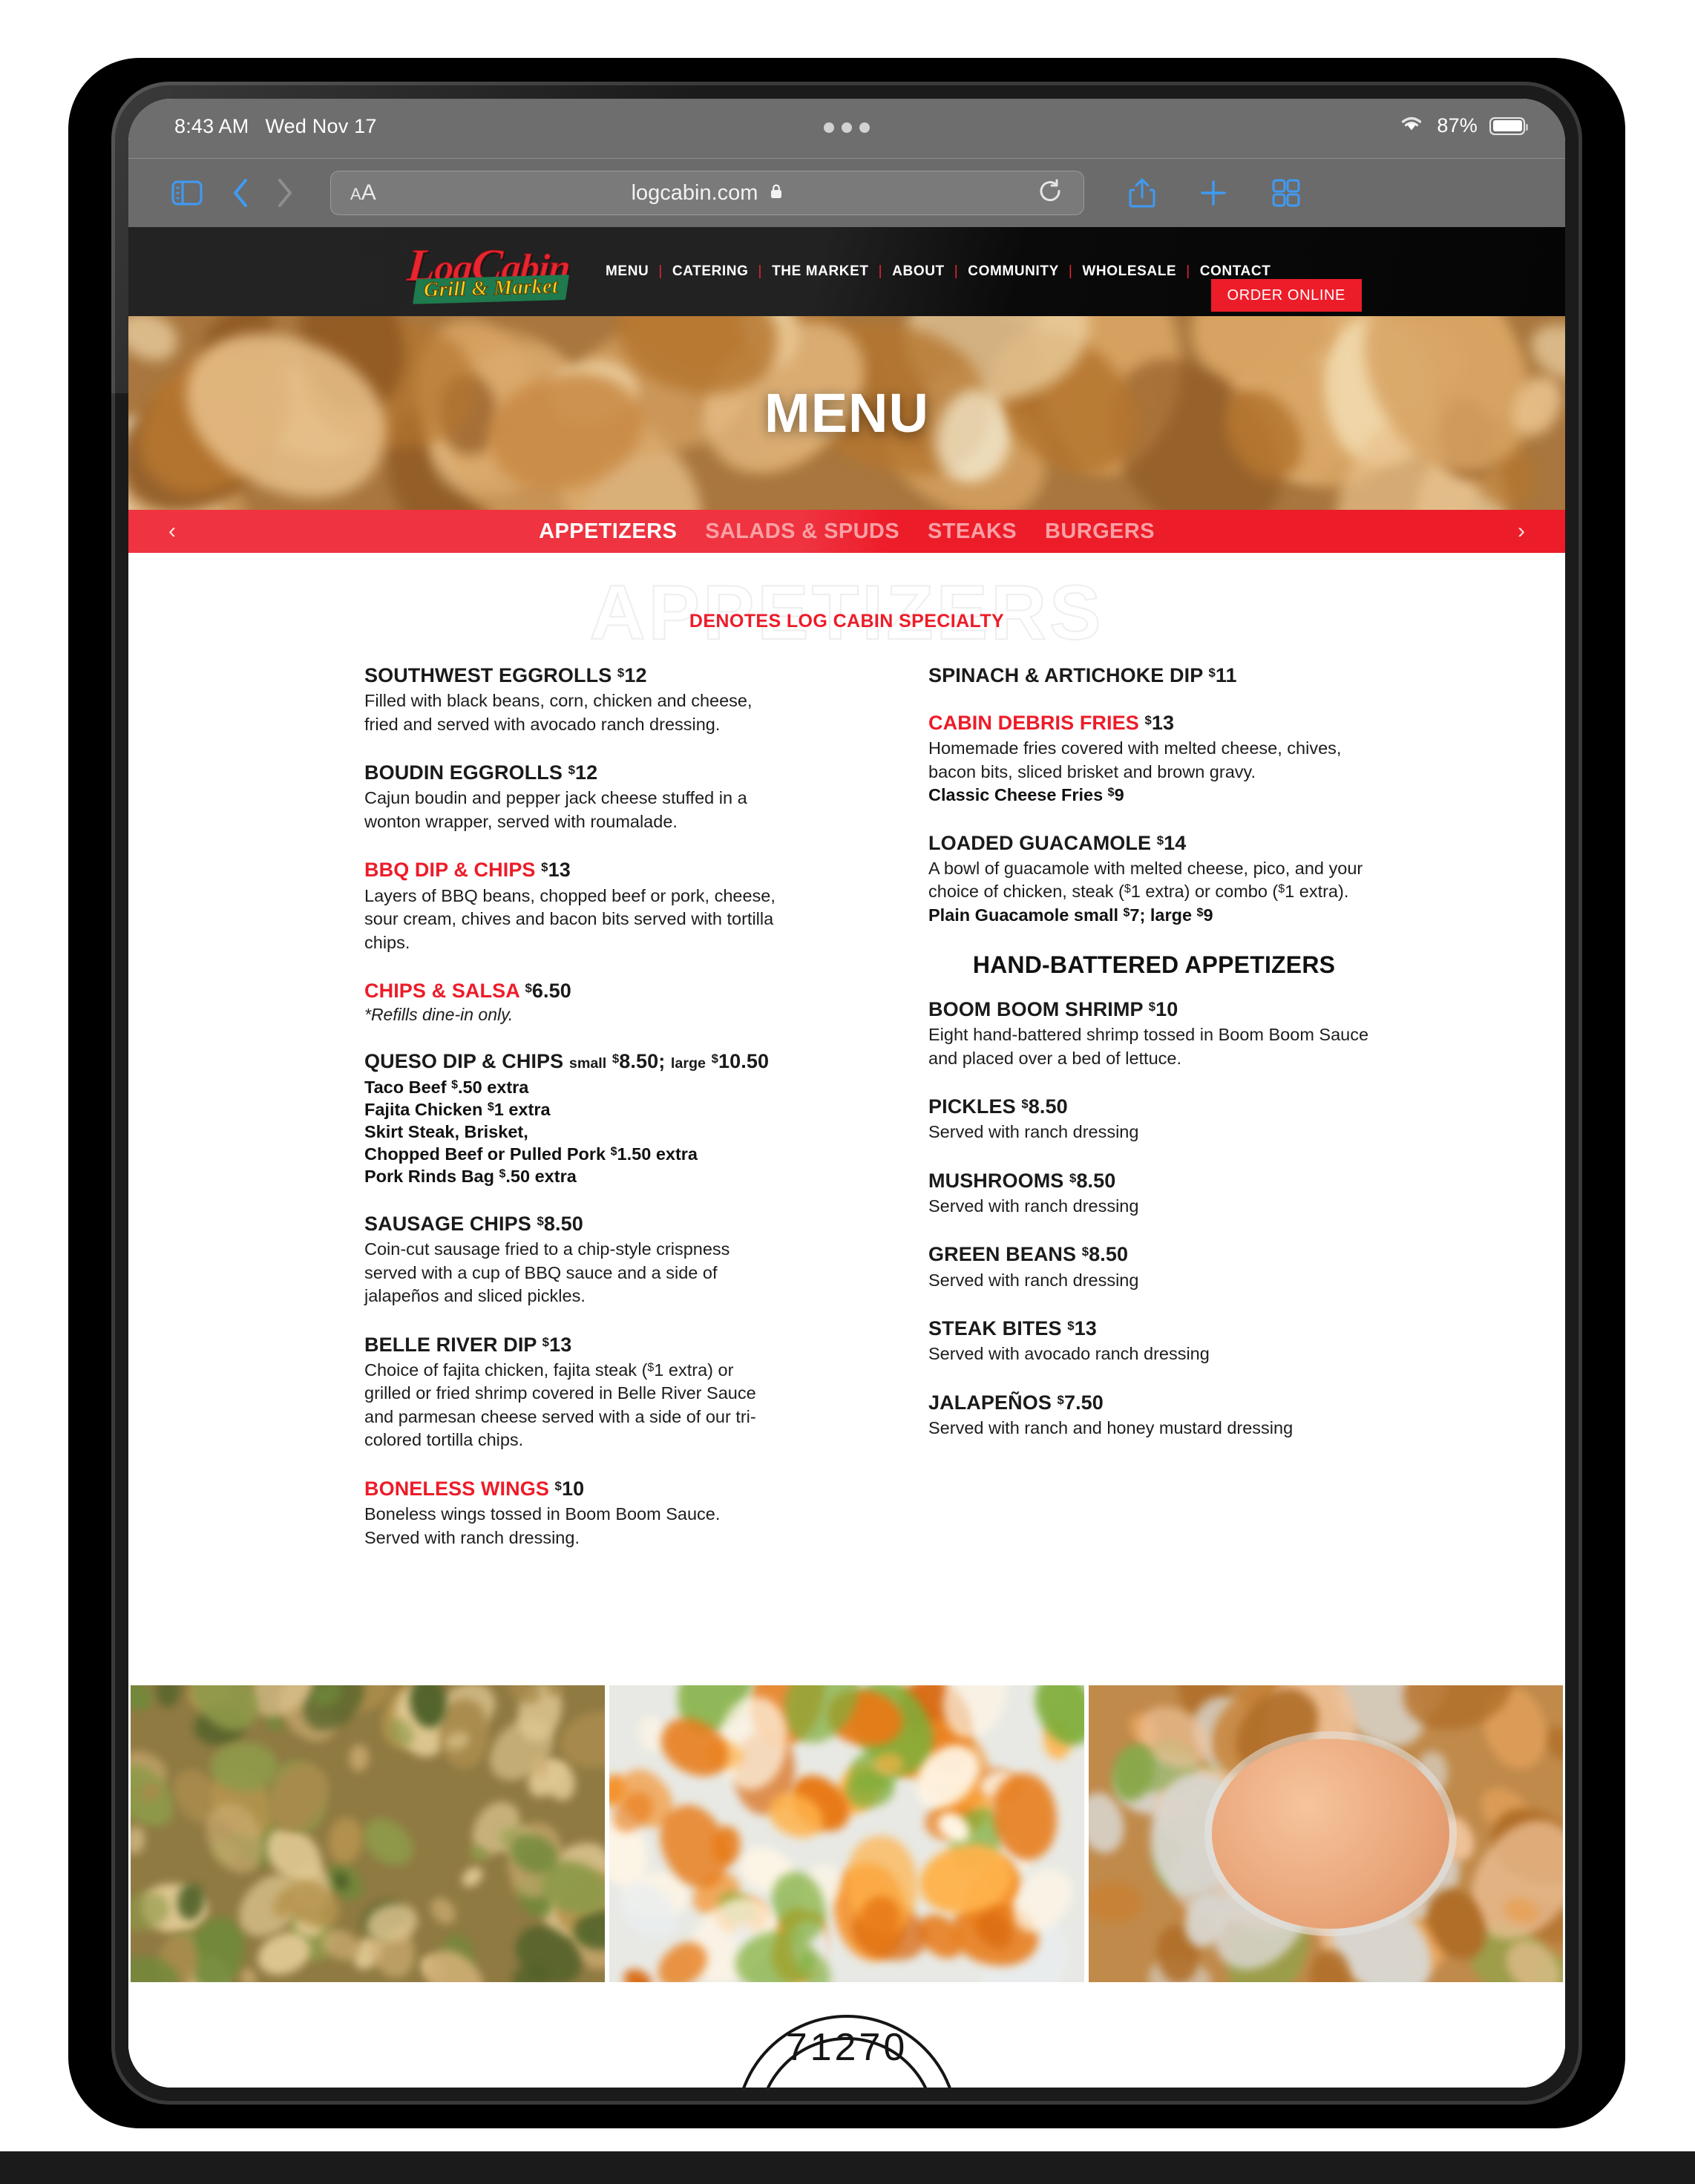 The height and width of the screenshot is (2184, 1695). Describe the element at coordinates (1154, 1181) in the screenshot. I see `menu-item-heading: MUSHROOMS $8.50` at that location.